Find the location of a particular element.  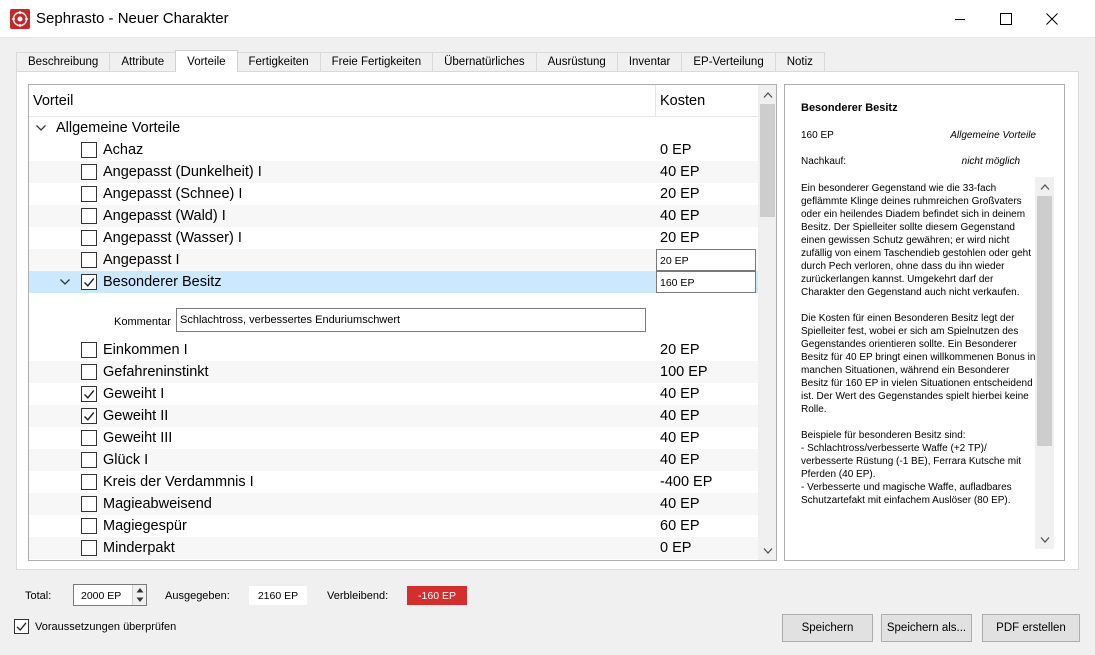

list-item-selected: Besonderer Besitz 160 EP is located at coordinates (393, 282).